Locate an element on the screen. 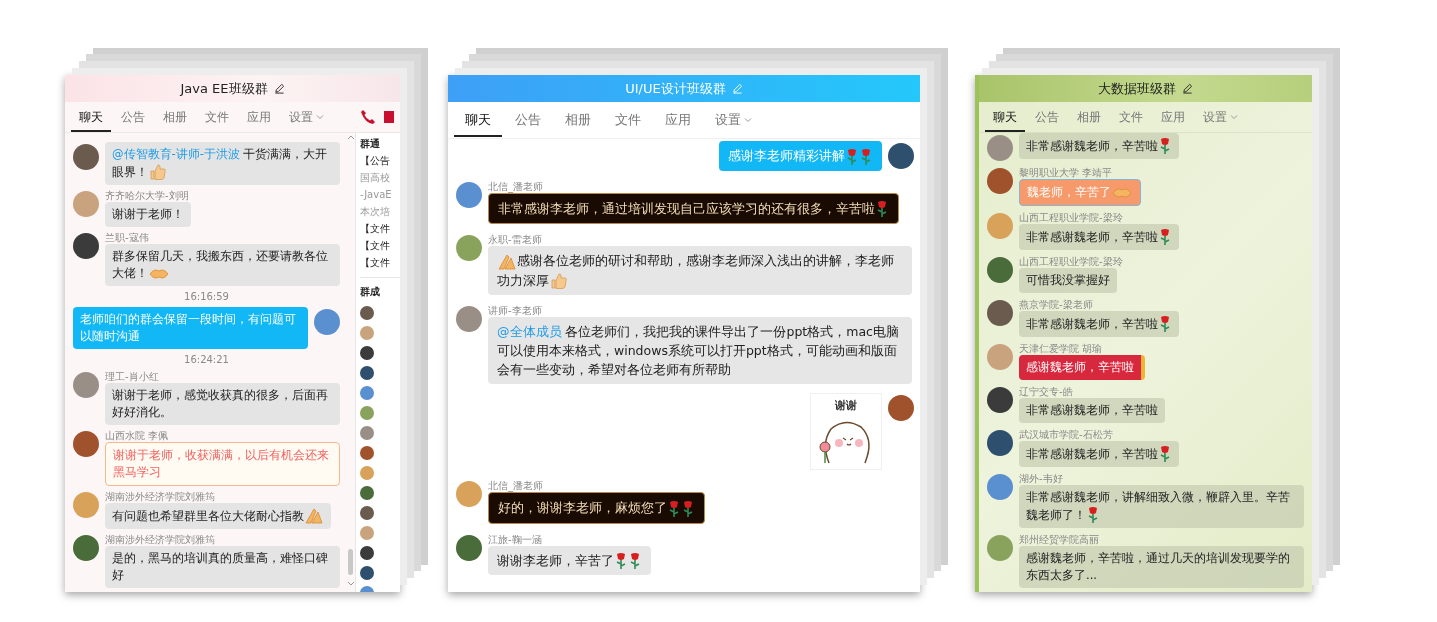 This screenshot has width=1437, height=622. message-text: 谢谢于老师，收获满满，以后有机会还来黑马学习 is located at coordinates (222, 464).